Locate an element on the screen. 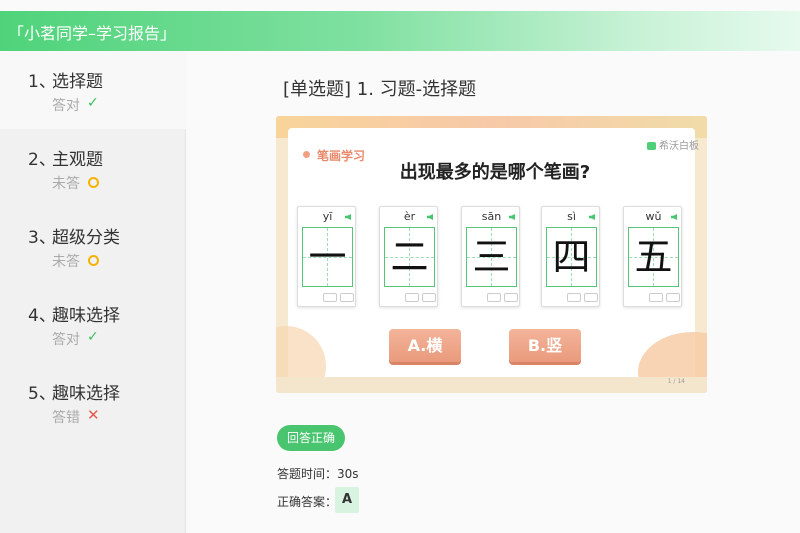 This screenshot has width=800, height=533. page-indicator: 1 / 14 is located at coordinates (676, 381).